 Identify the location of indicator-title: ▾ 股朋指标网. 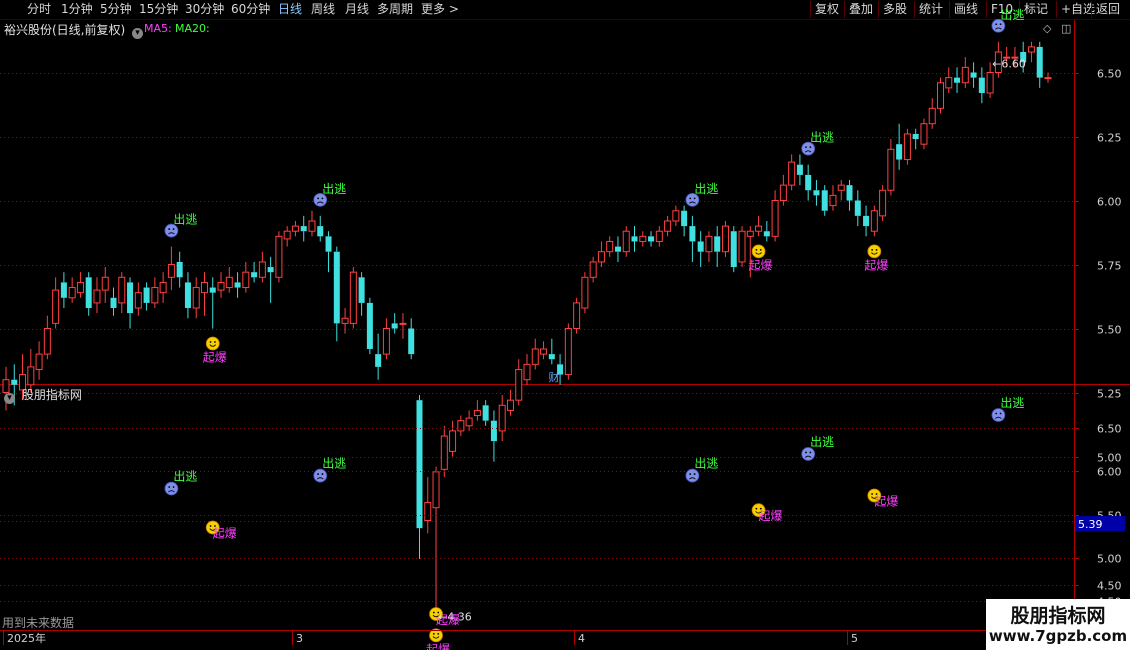
(43, 395).